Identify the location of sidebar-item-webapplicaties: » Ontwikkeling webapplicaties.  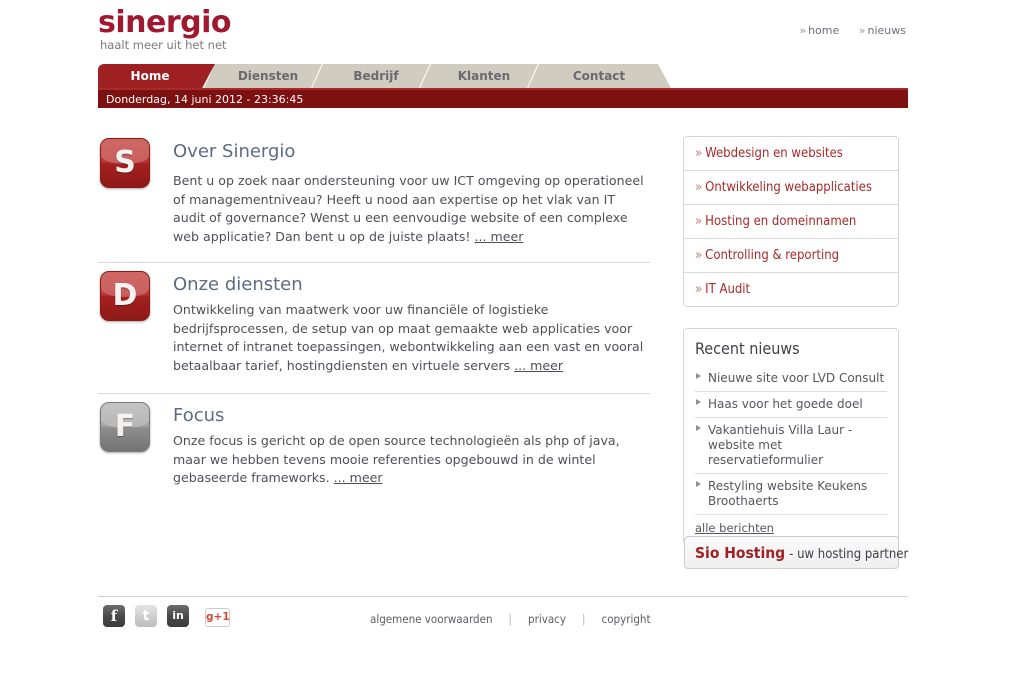
(791, 188).